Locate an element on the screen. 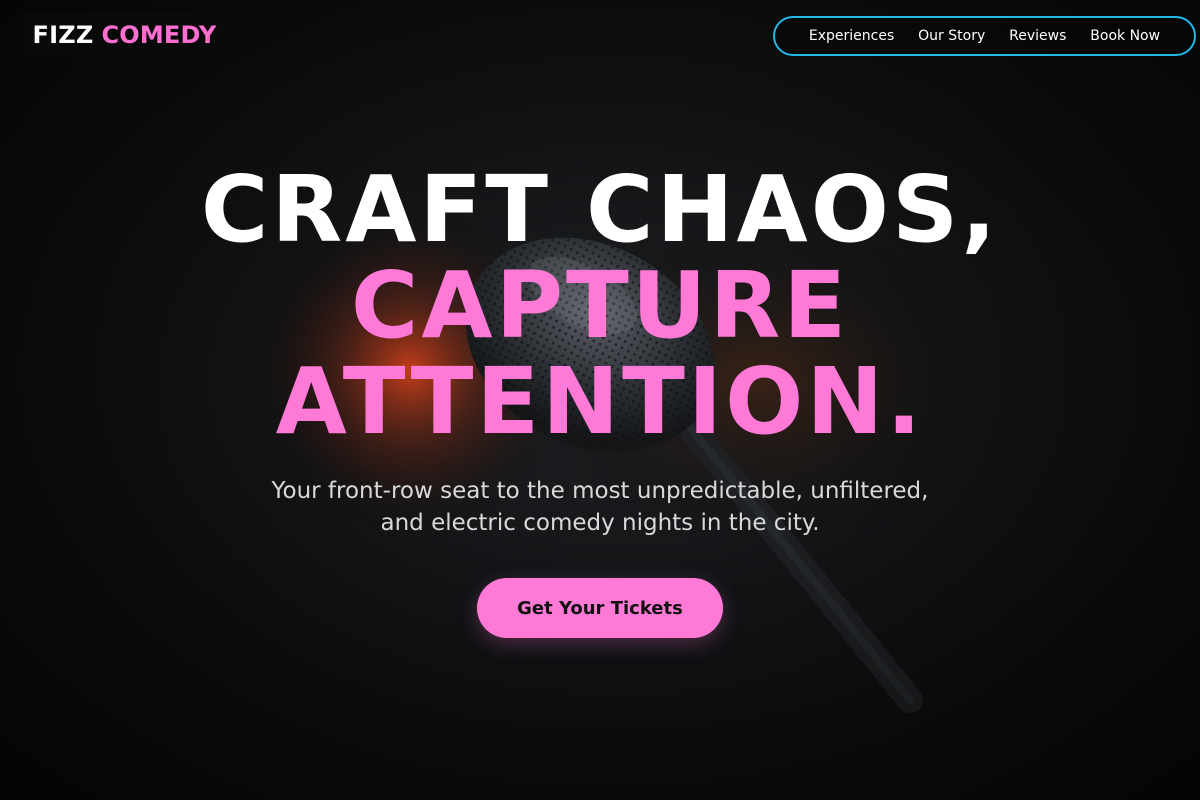  hero-headline-line-2: CAPTURE is located at coordinates (600, 305).